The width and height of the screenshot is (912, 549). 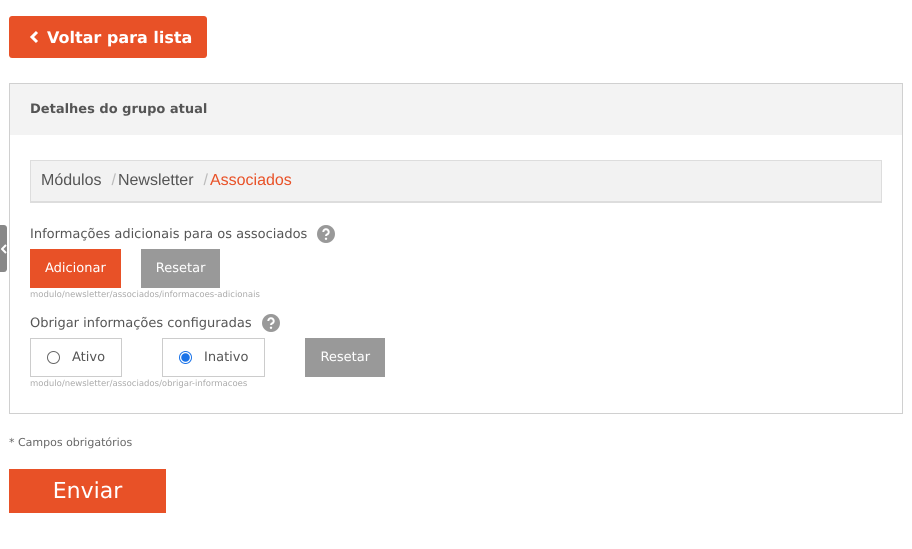 What do you see at coordinates (108, 37) in the screenshot?
I see `back-button: Voltar para lista` at bounding box center [108, 37].